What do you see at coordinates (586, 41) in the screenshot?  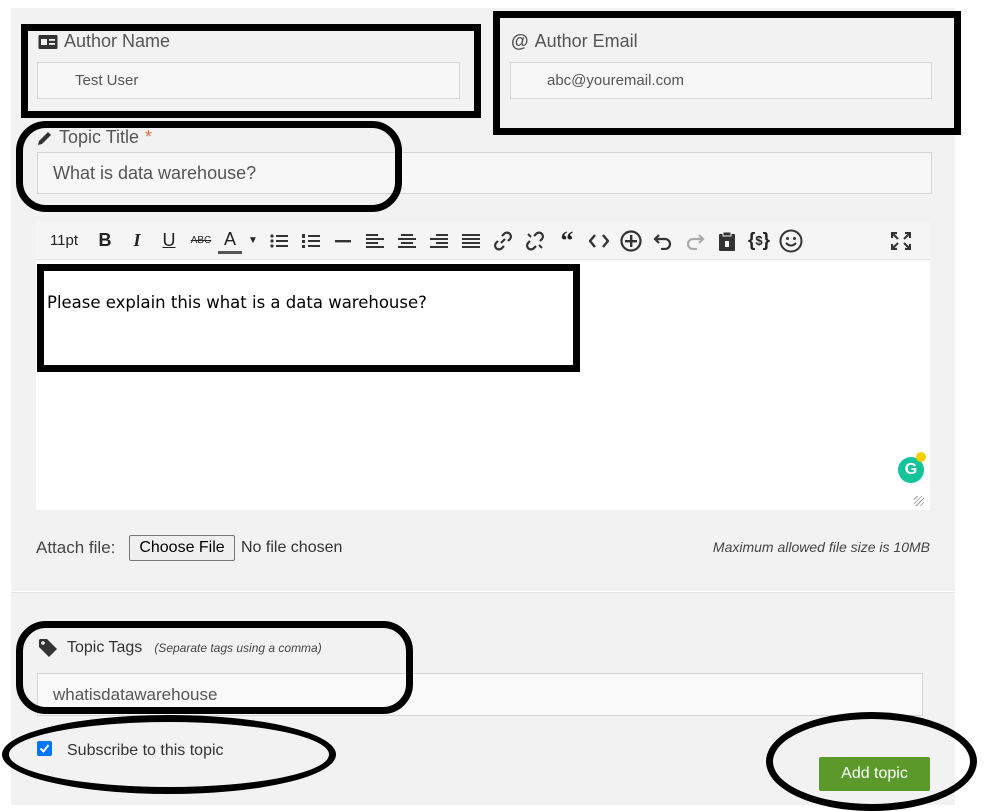 I see `author-email-text: Author Email` at bounding box center [586, 41].